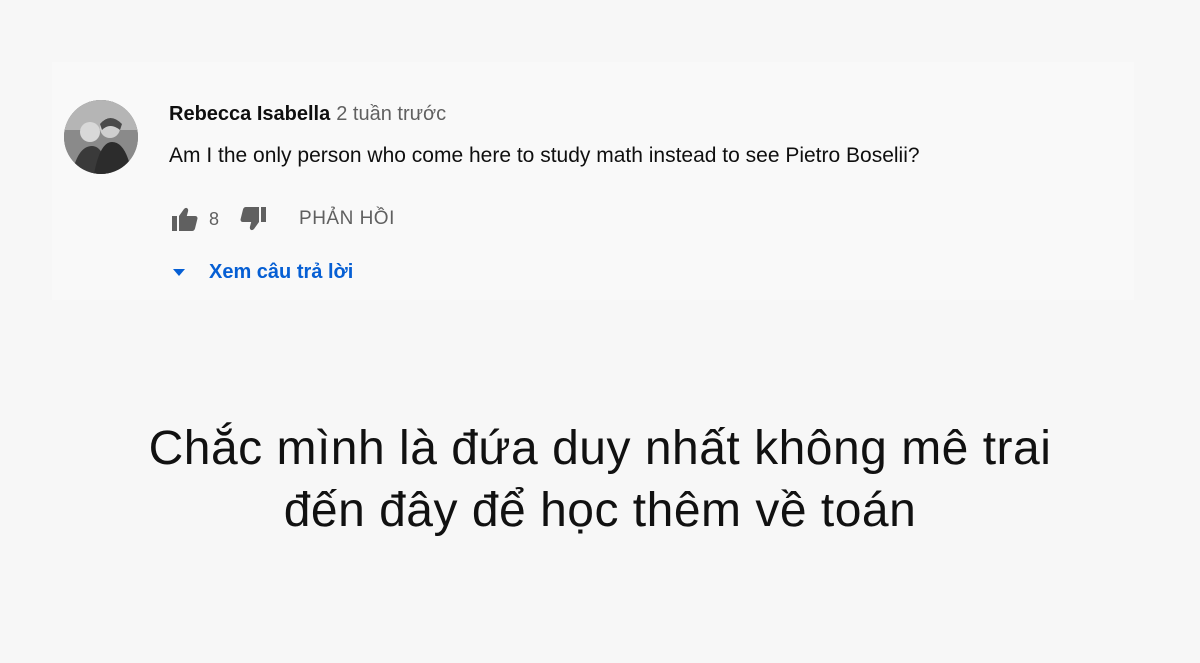  What do you see at coordinates (179, 272) in the screenshot?
I see `caret-down-icon` at bounding box center [179, 272].